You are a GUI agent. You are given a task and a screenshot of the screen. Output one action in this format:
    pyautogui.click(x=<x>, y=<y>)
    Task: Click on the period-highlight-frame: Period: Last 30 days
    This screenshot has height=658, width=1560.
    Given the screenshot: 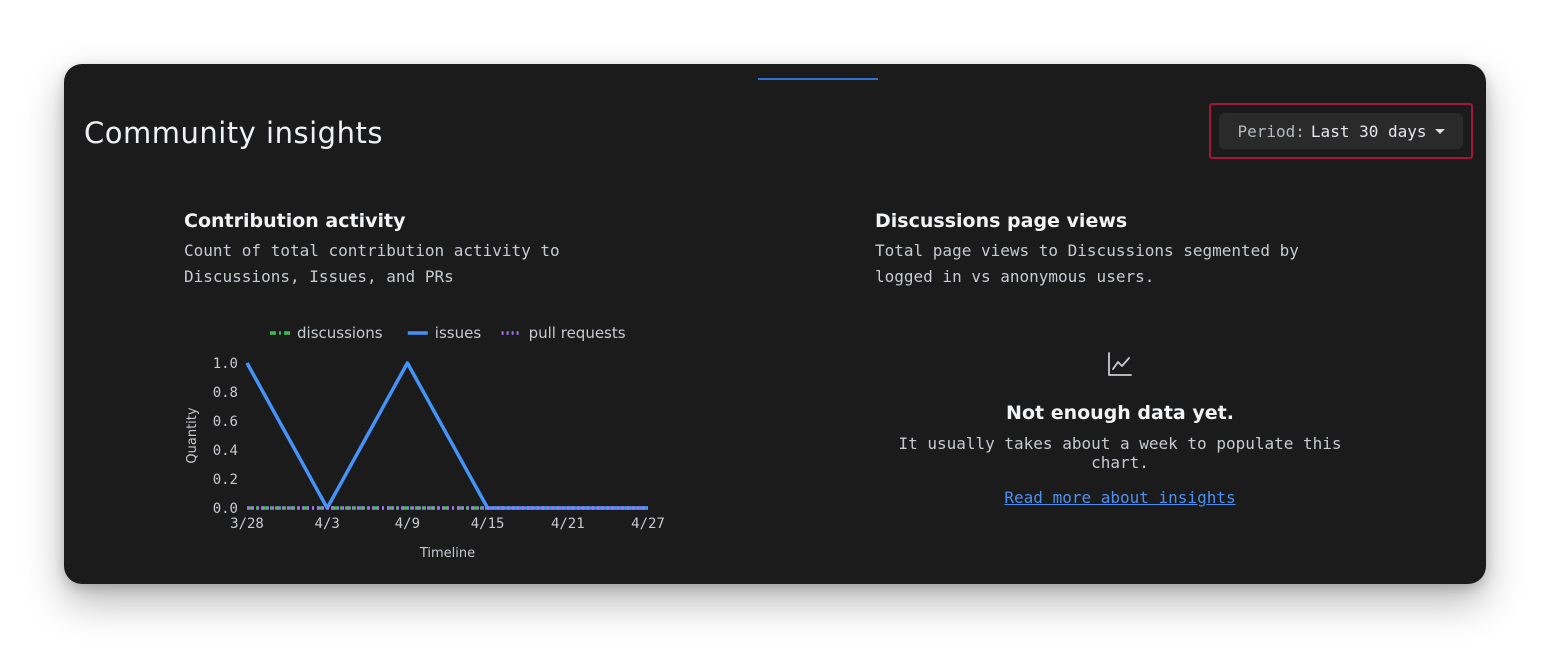 What is the action you would take?
    pyautogui.click(x=1341, y=131)
    